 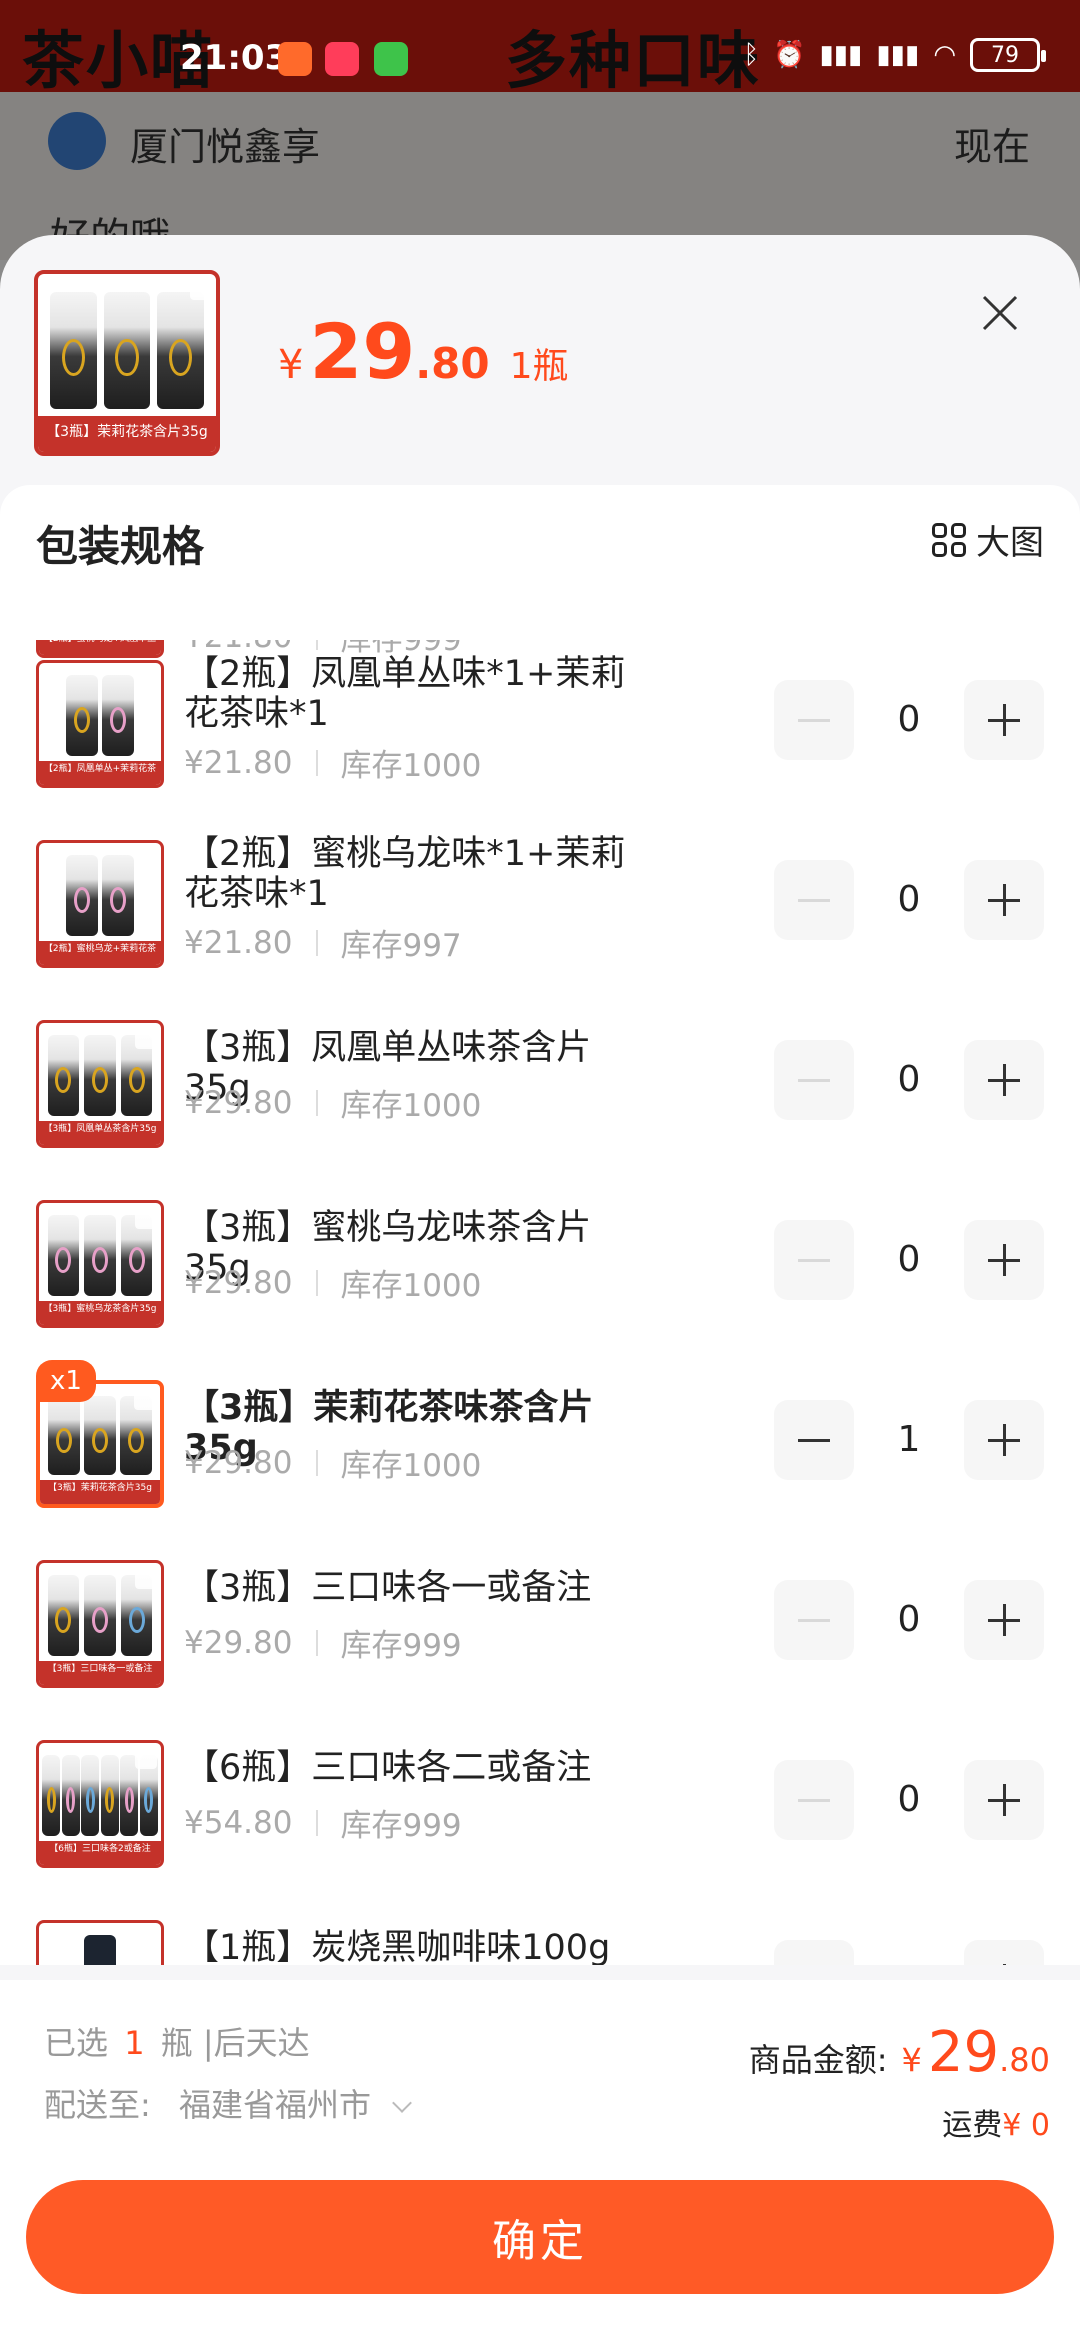 I want to click on variant-thumb: 【6瓶】三口味各2或备注, so click(x=100, y=1804).